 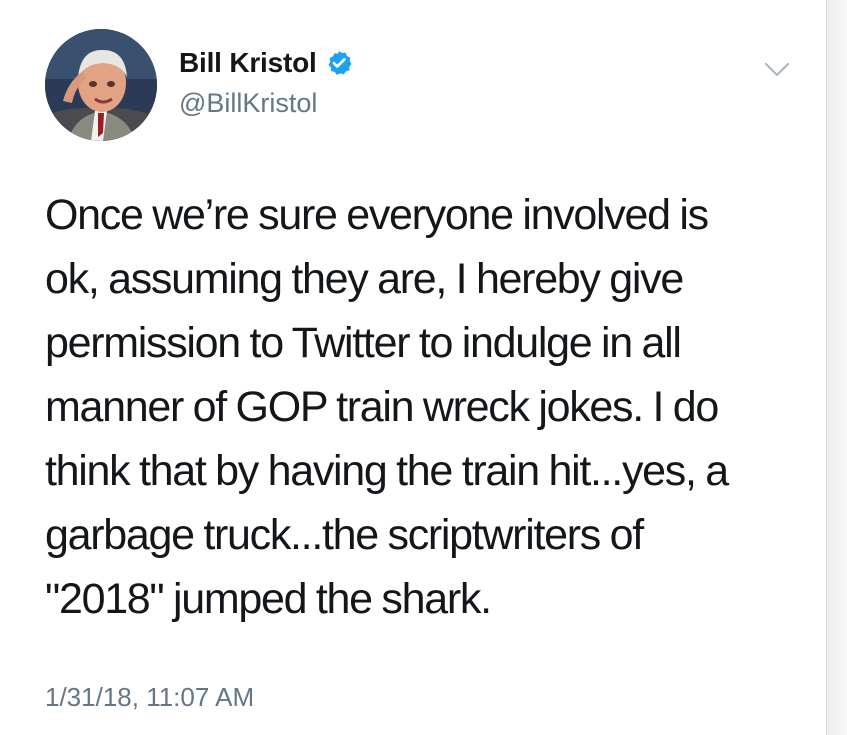 What do you see at coordinates (248, 63) in the screenshot?
I see `author-display-name: Bill Kristol` at bounding box center [248, 63].